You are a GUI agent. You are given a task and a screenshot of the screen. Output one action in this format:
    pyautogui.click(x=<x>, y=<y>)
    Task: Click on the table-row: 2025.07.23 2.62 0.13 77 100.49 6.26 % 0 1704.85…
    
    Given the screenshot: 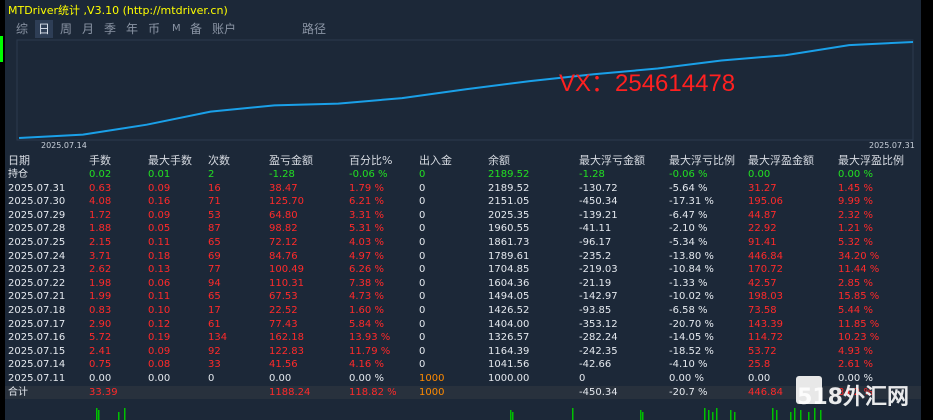 What is the action you would take?
    pyautogui.click(x=463, y=270)
    